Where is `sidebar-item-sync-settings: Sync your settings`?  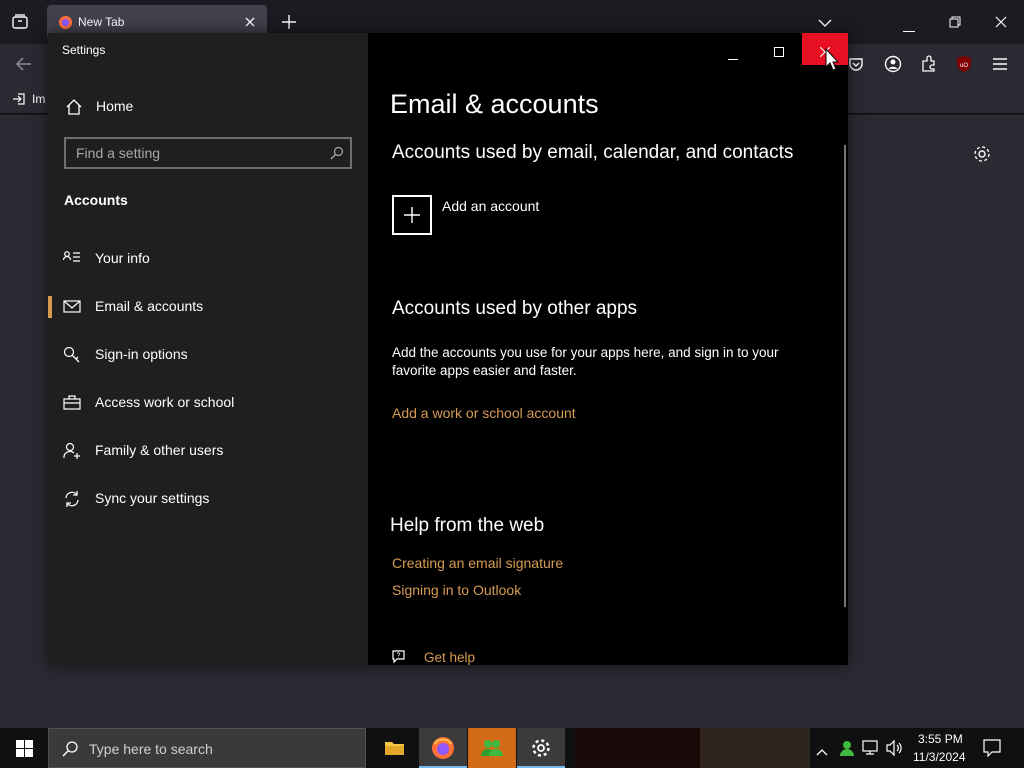 sidebar-item-sync-settings: Sync your settings is located at coordinates (208, 498).